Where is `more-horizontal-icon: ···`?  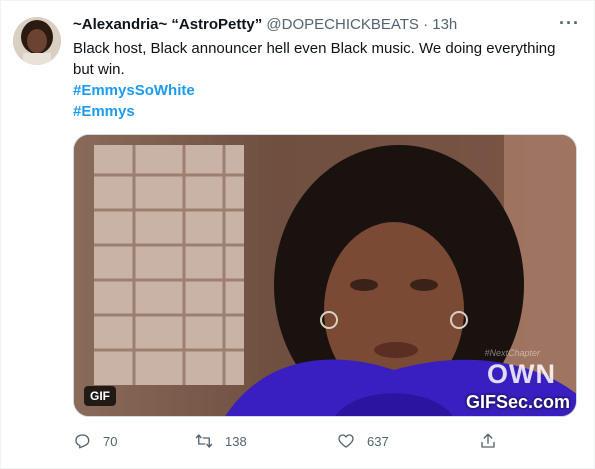 more-horizontal-icon: ··· is located at coordinates (569, 23).